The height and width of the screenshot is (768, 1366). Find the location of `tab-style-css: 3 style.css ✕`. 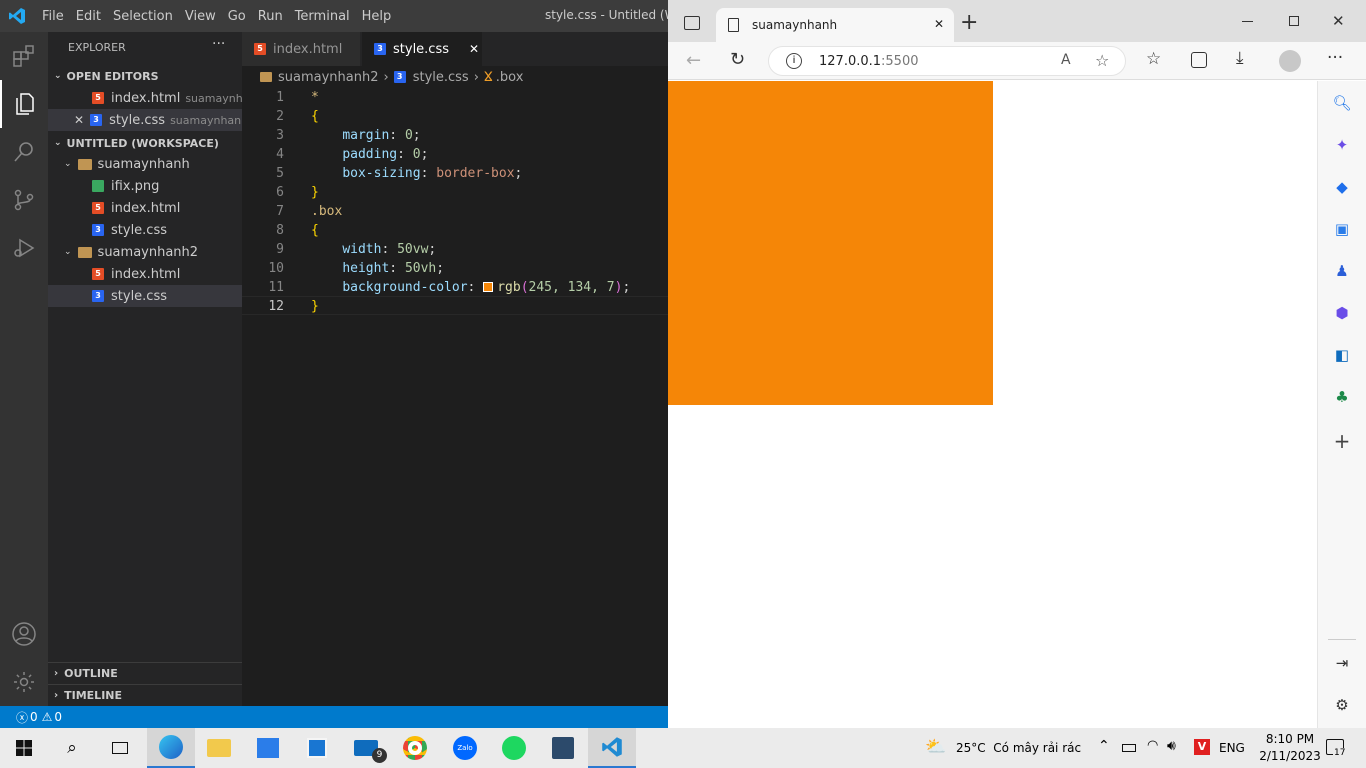

tab-style-css: 3 style.css ✕ is located at coordinates (422, 49).